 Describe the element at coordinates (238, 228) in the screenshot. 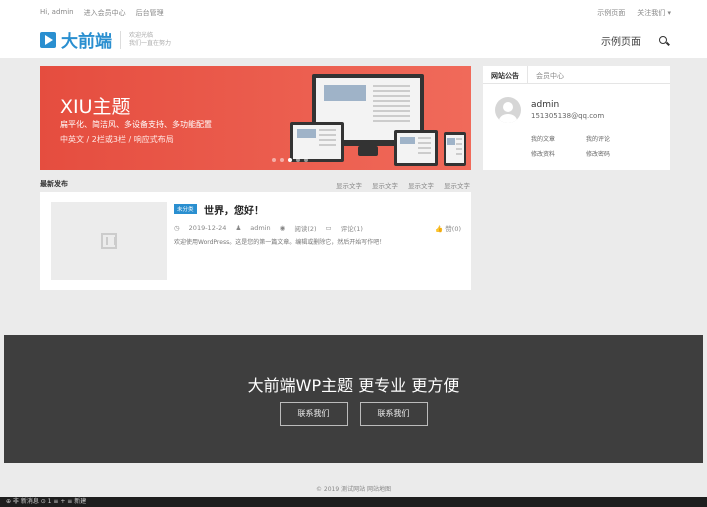

I see `user-icon: ♟` at that location.